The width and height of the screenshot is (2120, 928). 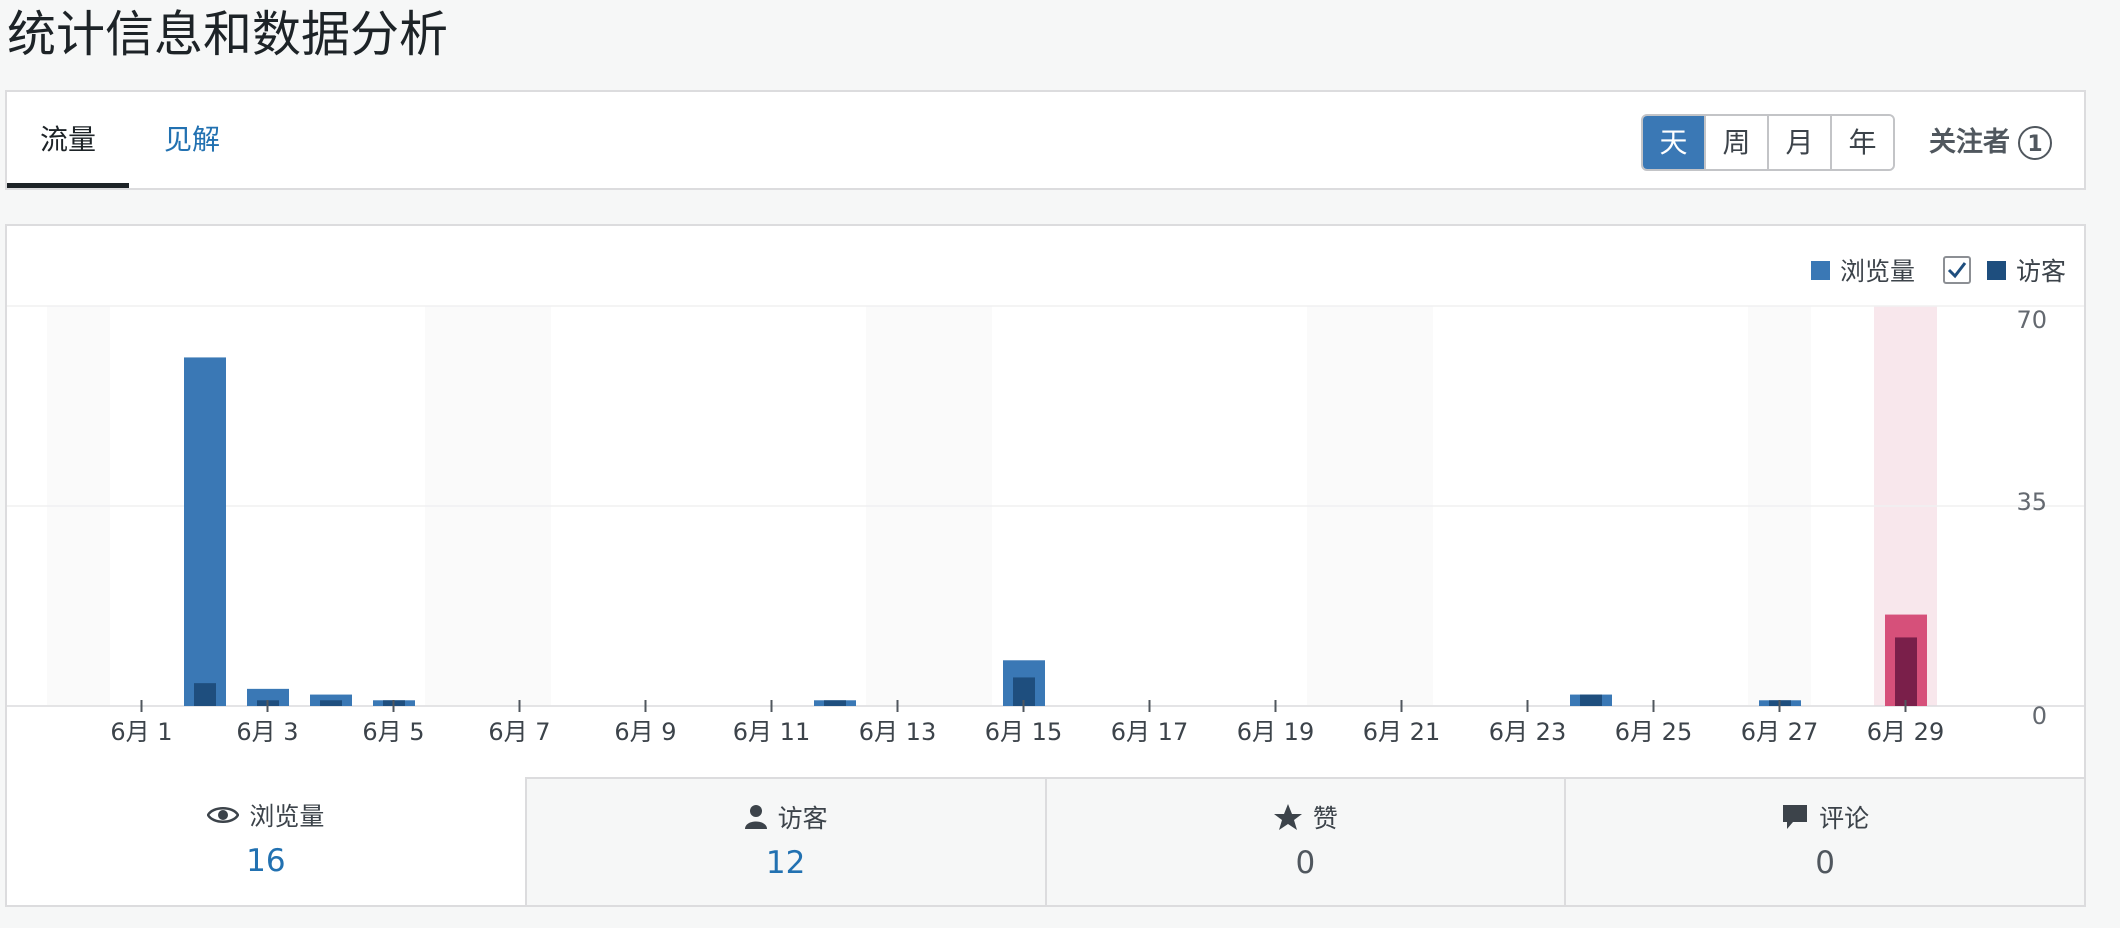 What do you see at coordinates (1969, 142) in the screenshot?
I see `followers-label: 关注者` at bounding box center [1969, 142].